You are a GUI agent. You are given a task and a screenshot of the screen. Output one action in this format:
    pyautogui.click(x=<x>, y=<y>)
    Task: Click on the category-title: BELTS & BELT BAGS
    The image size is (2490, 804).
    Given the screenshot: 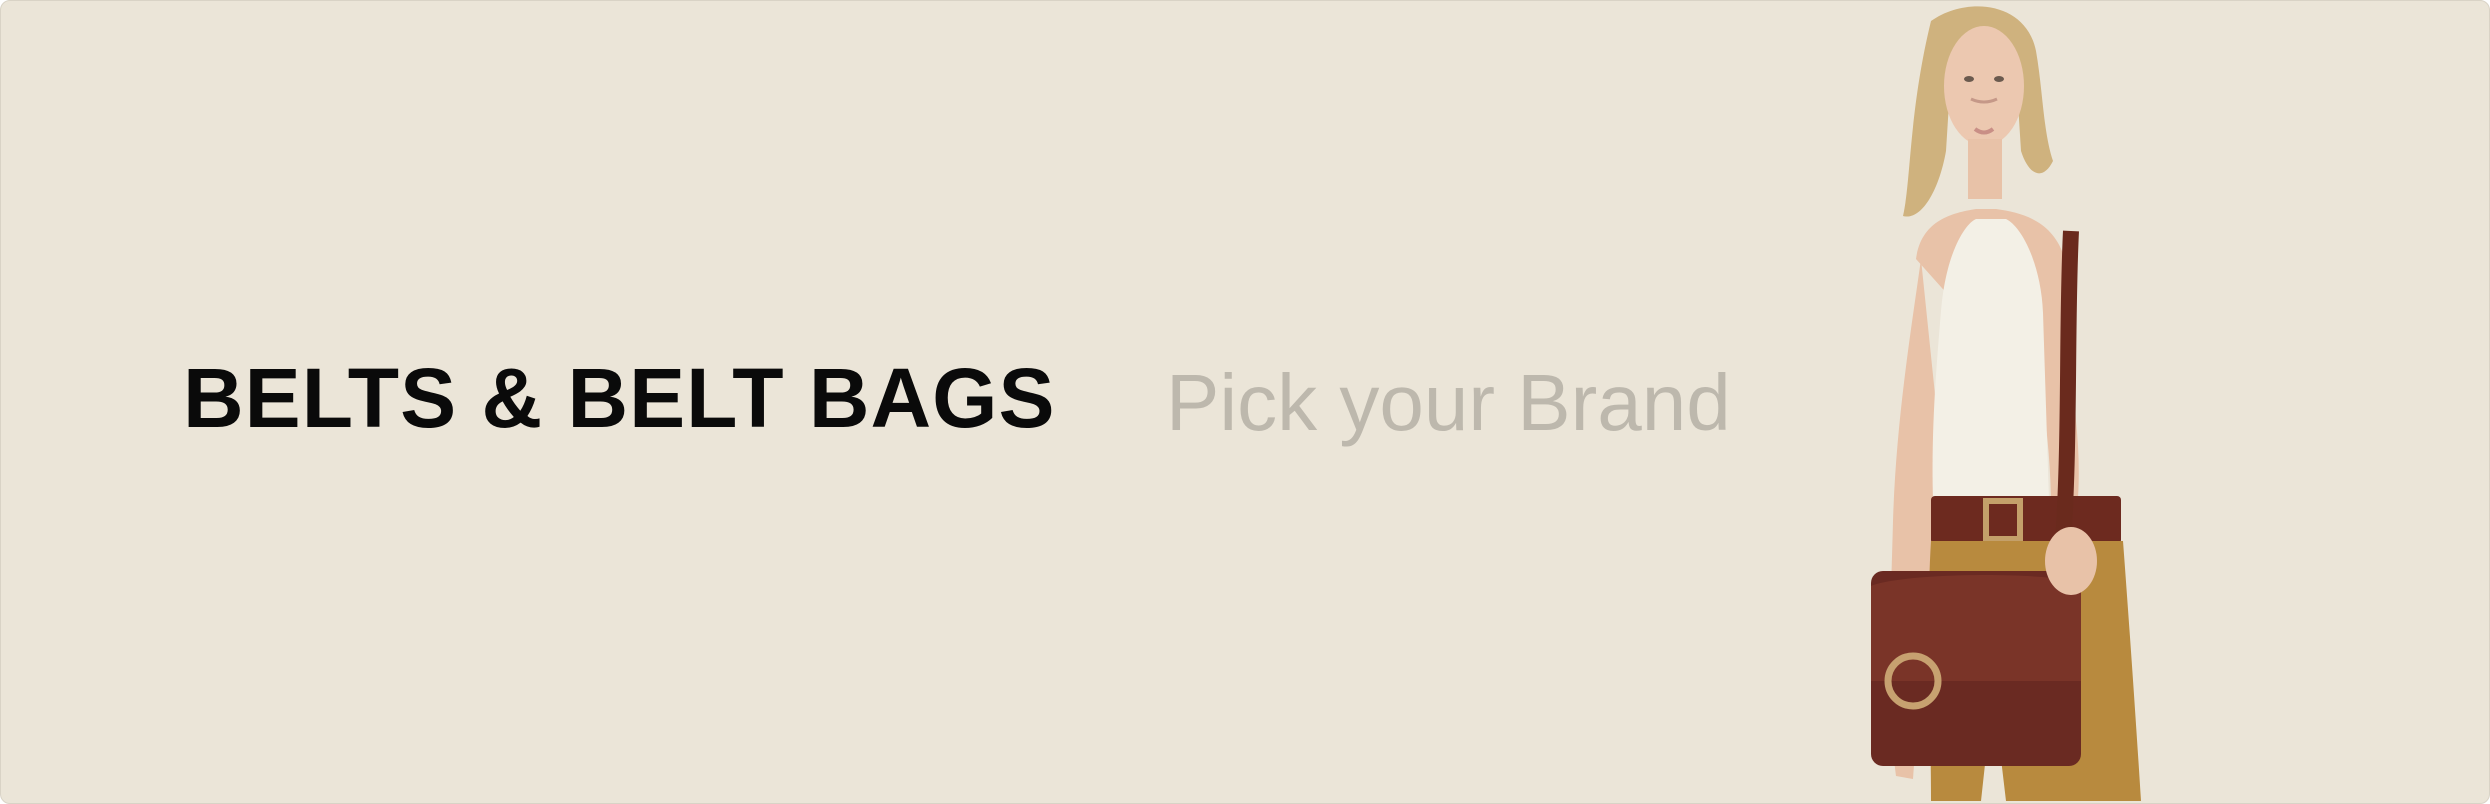 What is the action you would take?
    pyautogui.click(x=619, y=398)
    